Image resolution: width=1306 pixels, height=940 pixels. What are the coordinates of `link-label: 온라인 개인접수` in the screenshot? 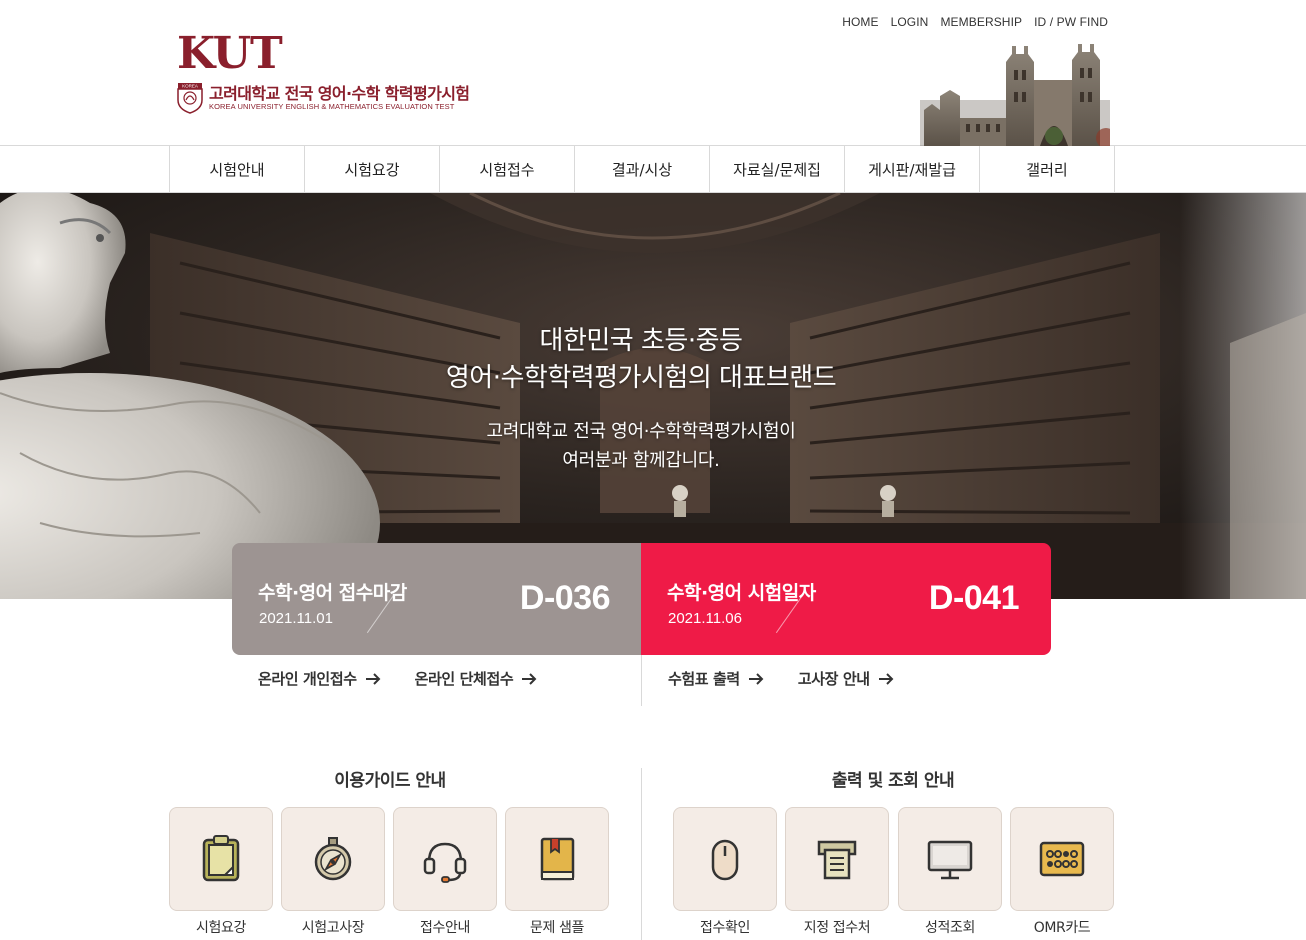 It's located at (307, 679).